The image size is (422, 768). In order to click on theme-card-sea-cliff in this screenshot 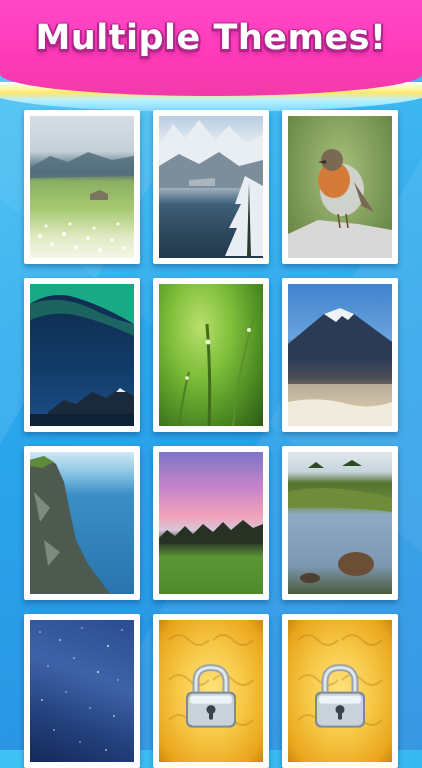, I will do `click(82, 523)`.